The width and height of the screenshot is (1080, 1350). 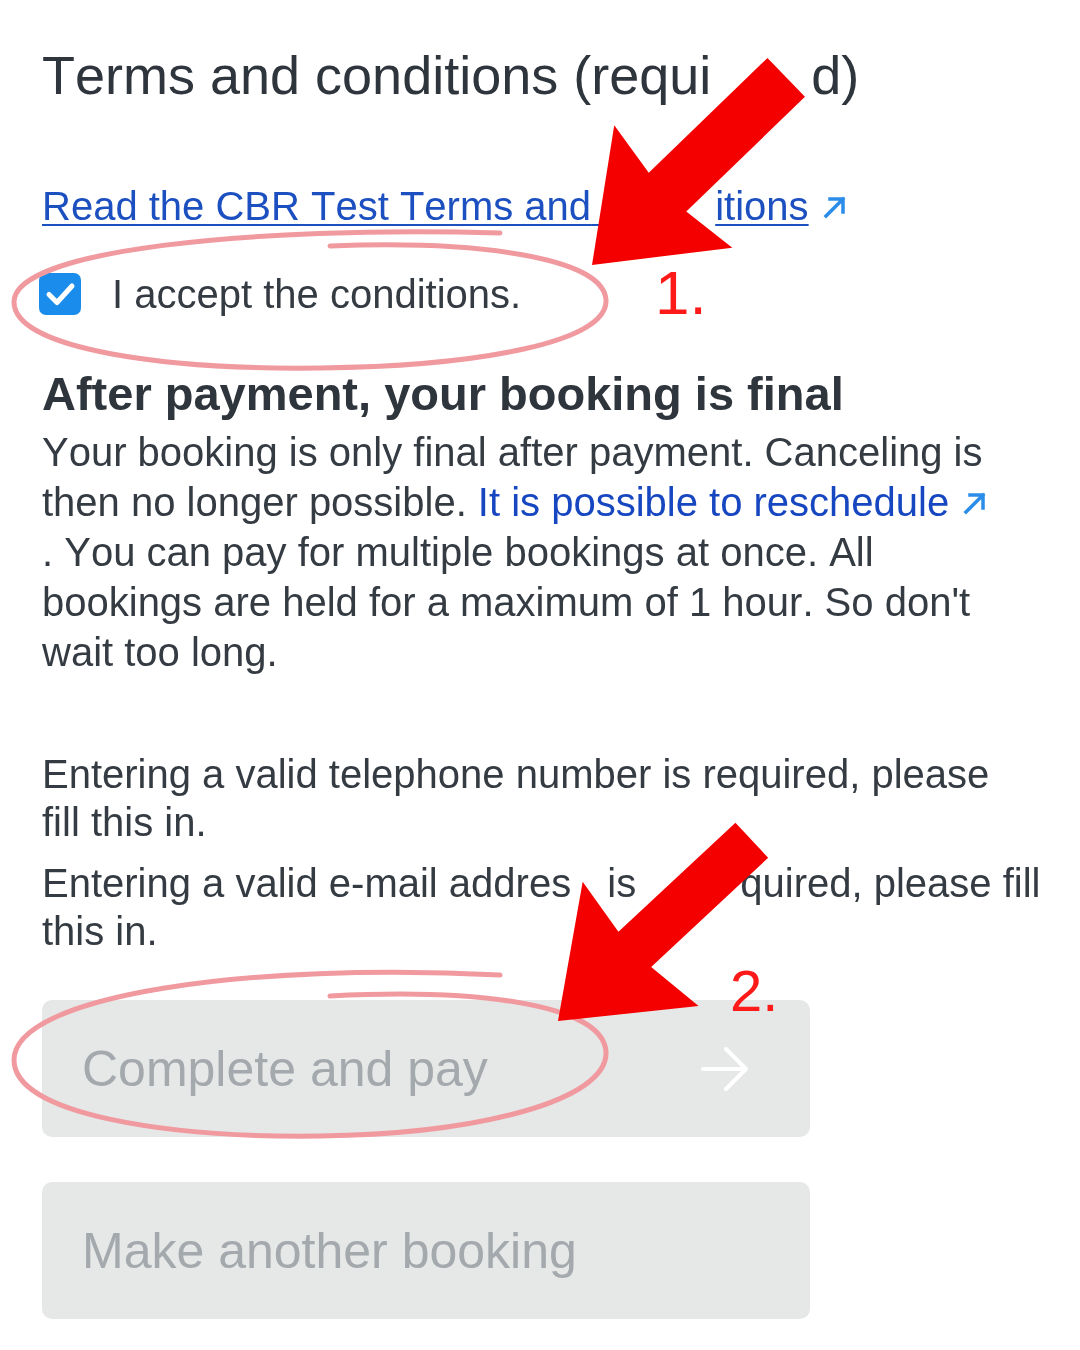 What do you see at coordinates (725, 1068) in the screenshot?
I see `right-arrow-icon` at bounding box center [725, 1068].